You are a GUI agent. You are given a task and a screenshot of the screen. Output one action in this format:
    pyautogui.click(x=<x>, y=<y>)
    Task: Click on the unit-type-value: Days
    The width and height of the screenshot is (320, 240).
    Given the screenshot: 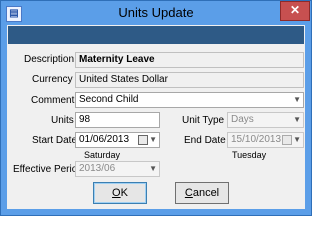 What is the action you would take?
    pyautogui.click(x=242, y=119)
    